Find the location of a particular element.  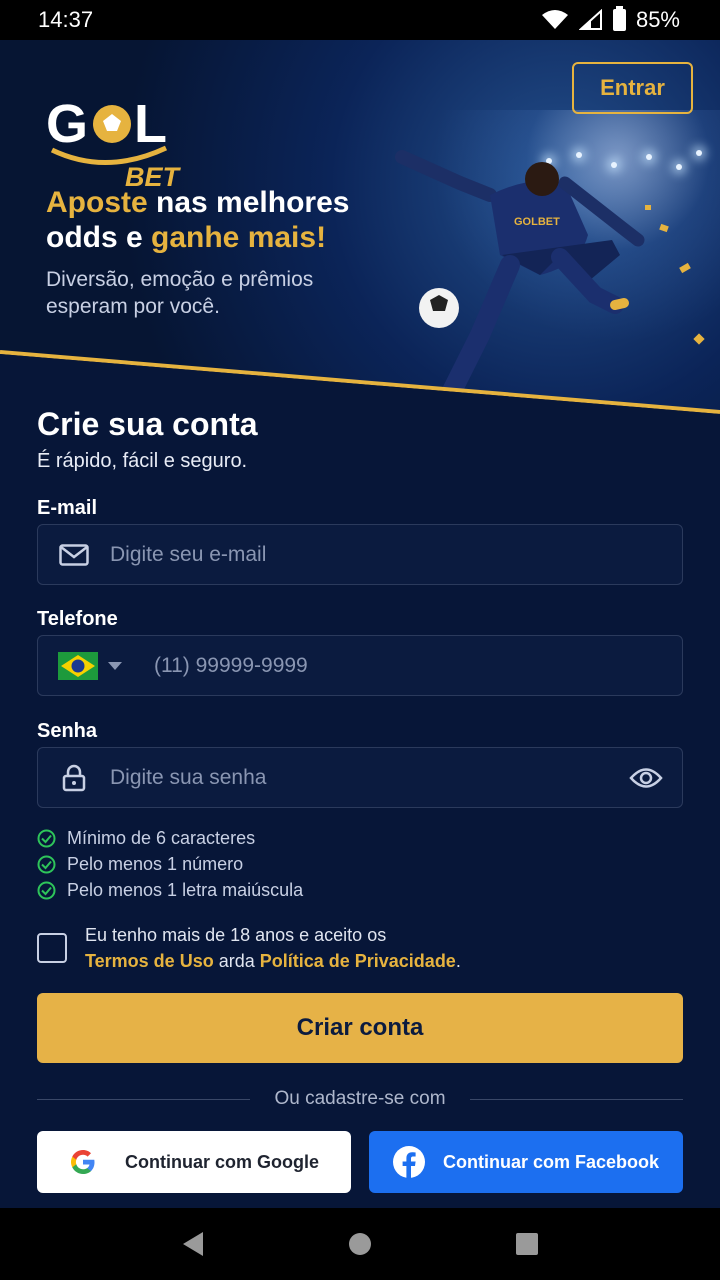

phone-field is located at coordinates (360, 665).